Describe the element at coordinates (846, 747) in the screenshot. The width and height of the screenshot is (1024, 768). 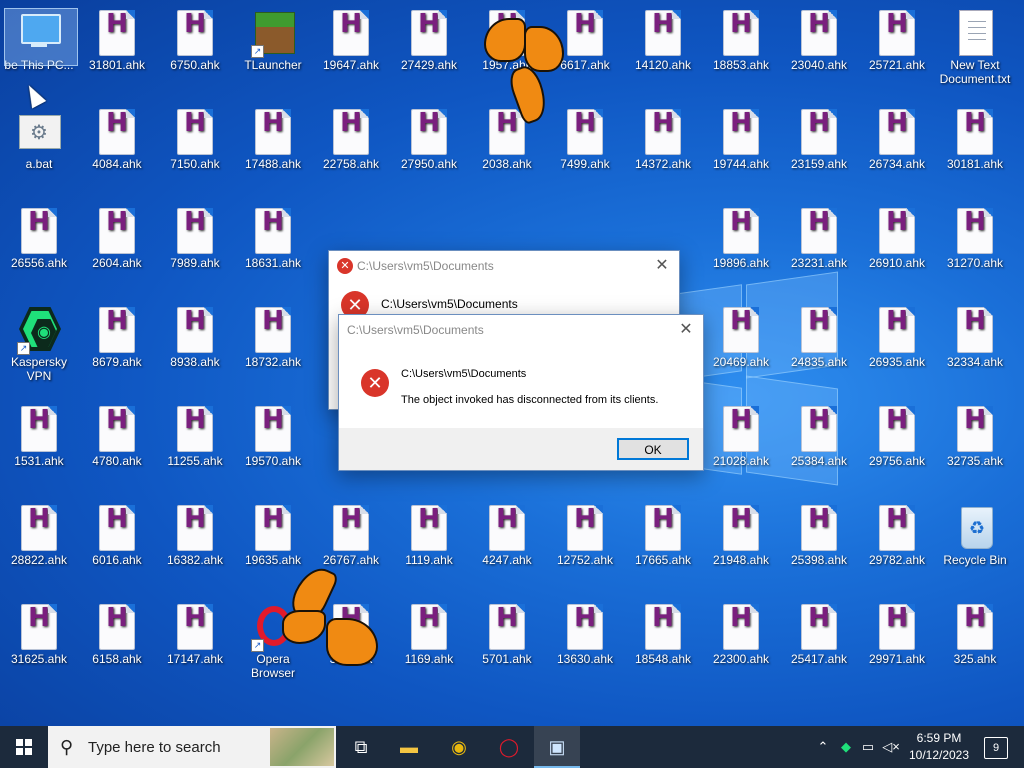
I see `kaspersky-tray-button: ◆` at that location.